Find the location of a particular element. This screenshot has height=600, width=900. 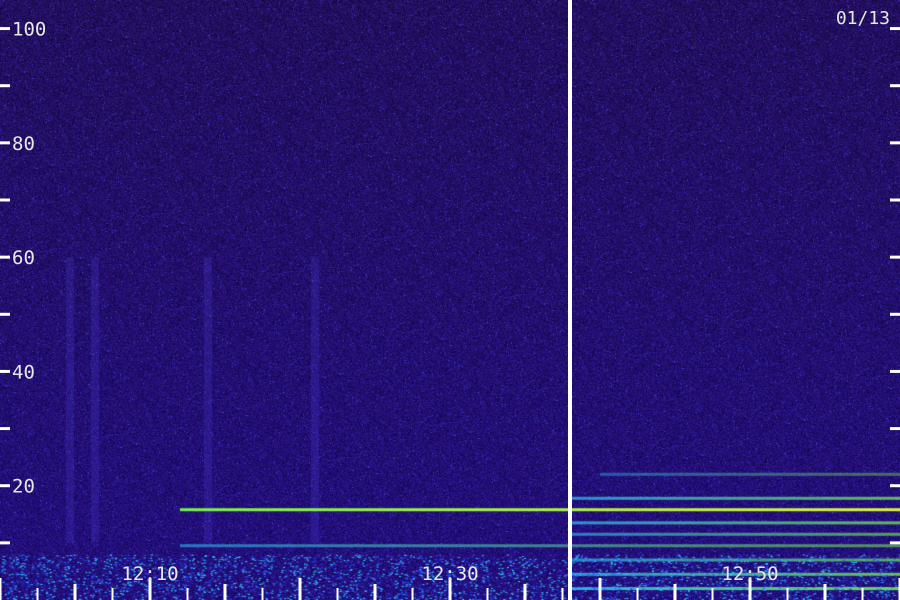

y-tick-label: 80 is located at coordinates (23, 144).